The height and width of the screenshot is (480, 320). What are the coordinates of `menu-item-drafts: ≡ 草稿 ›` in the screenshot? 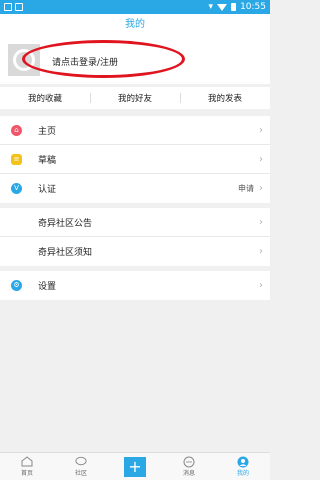 It's located at (135, 159).